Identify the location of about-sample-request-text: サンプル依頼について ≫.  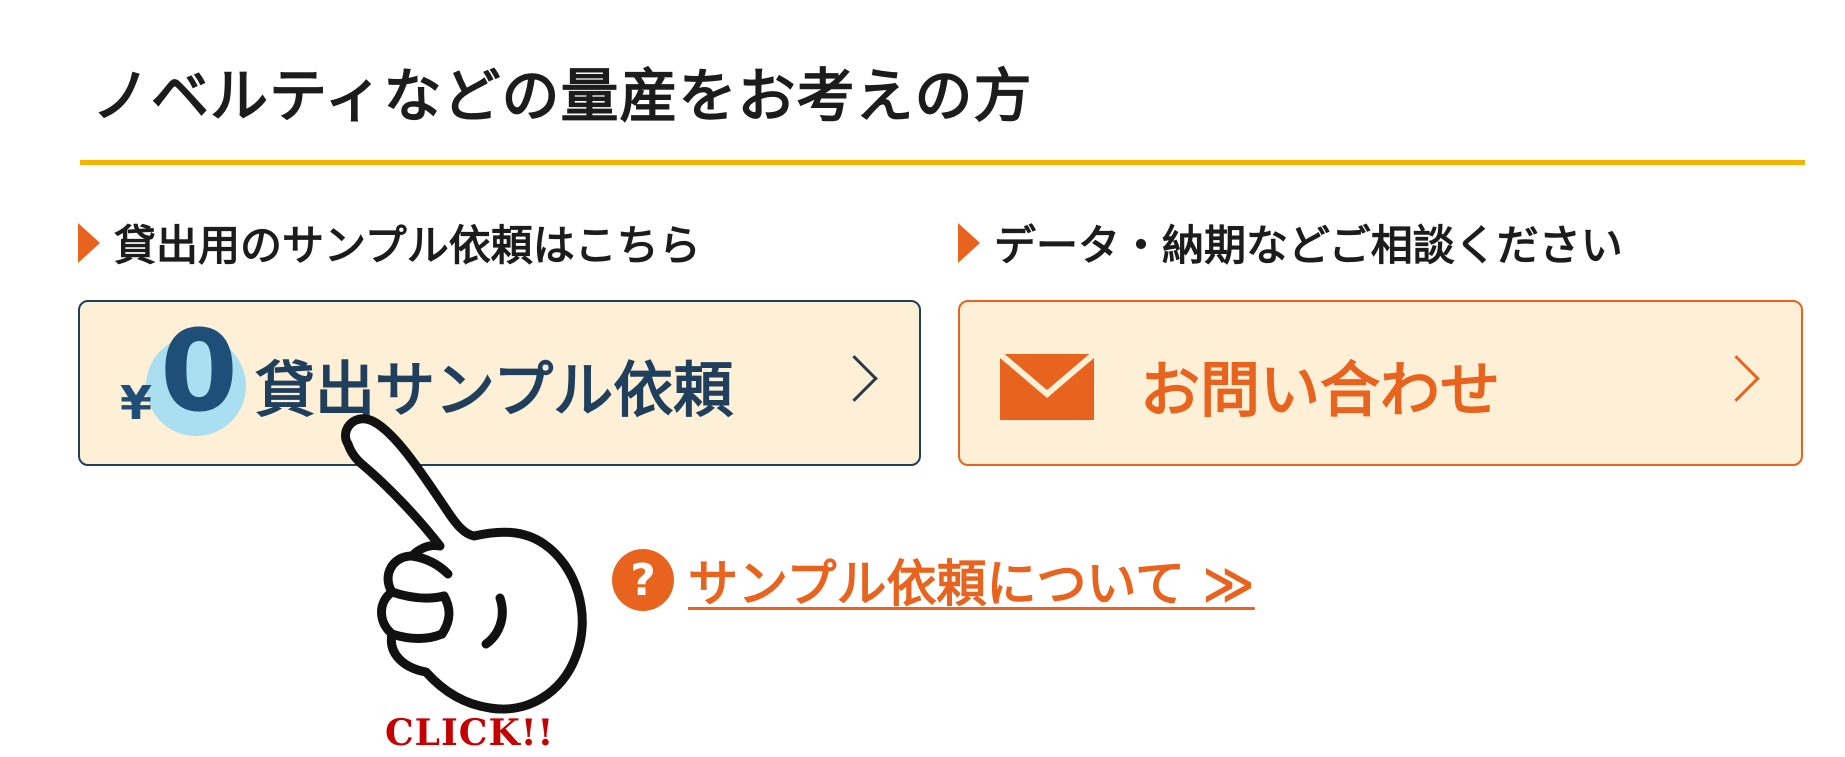
(971, 584).